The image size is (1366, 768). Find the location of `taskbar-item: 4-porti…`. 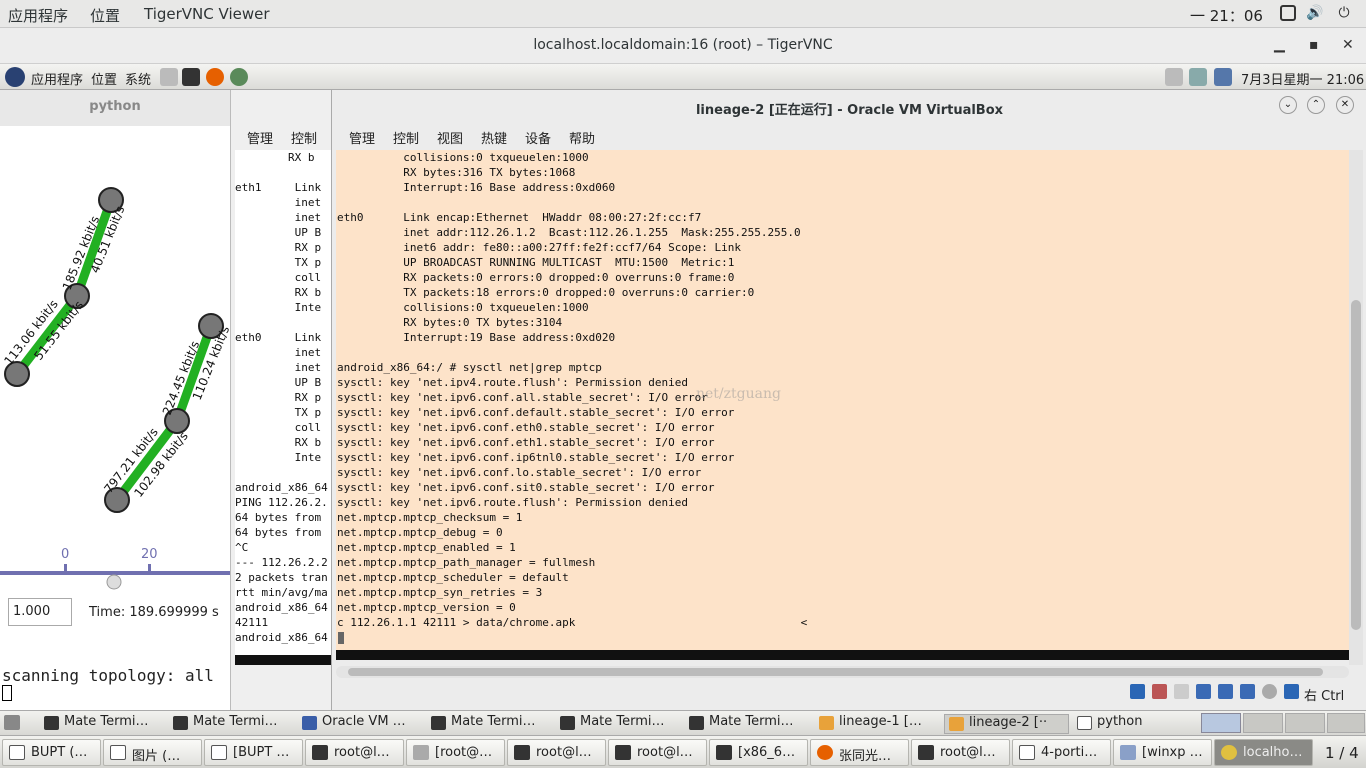

taskbar-item: 4-porti… is located at coordinates (1061, 752).